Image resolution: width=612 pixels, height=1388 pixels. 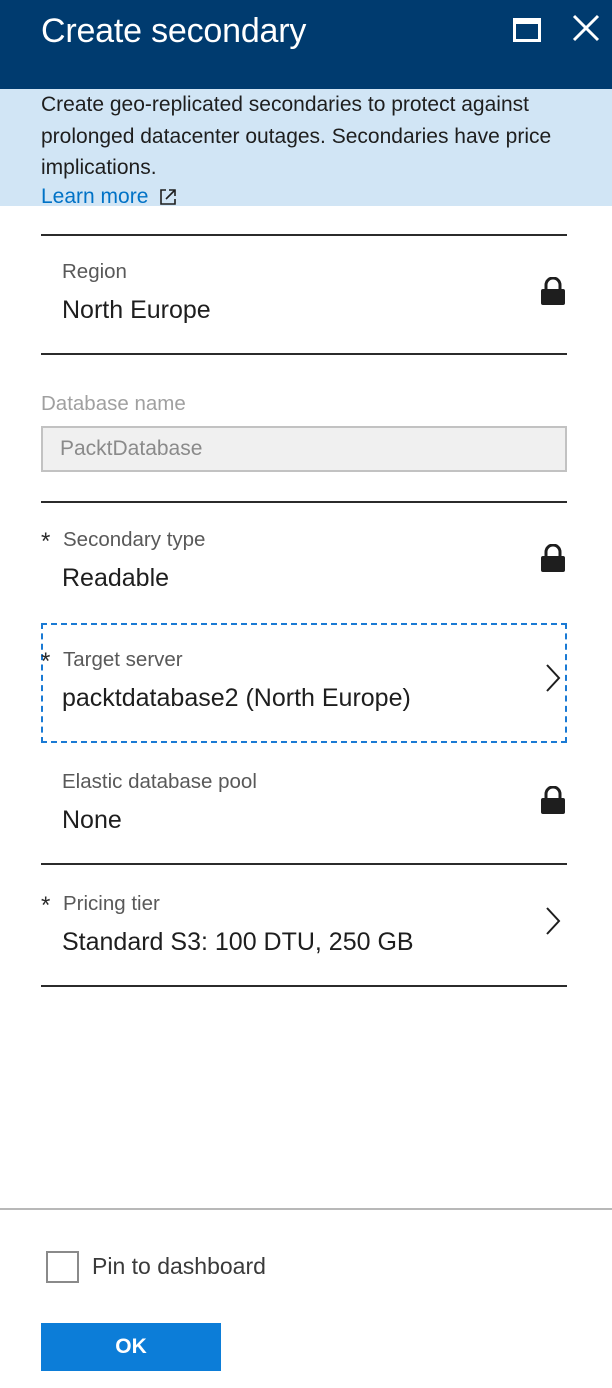 What do you see at coordinates (179, 1266) in the screenshot?
I see `pin-to-dashboard-label: Pin to dashboard` at bounding box center [179, 1266].